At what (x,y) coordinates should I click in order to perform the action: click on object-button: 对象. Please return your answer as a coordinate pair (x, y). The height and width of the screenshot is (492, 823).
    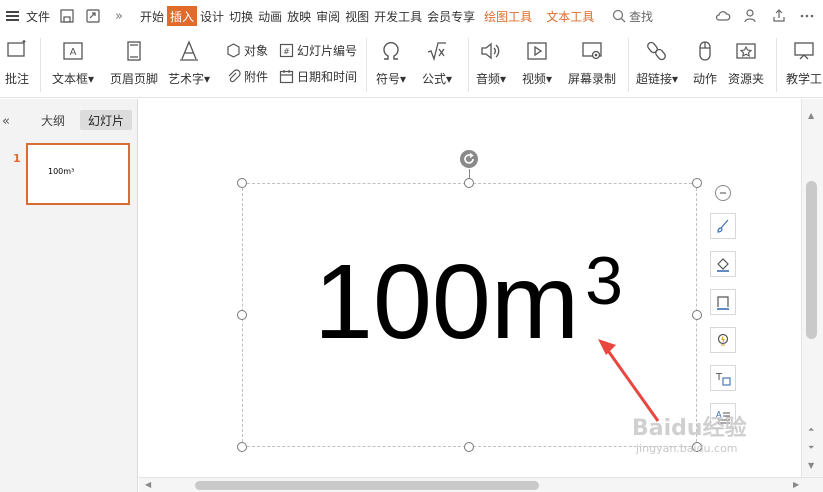
    Looking at the image, I should click on (246, 50).